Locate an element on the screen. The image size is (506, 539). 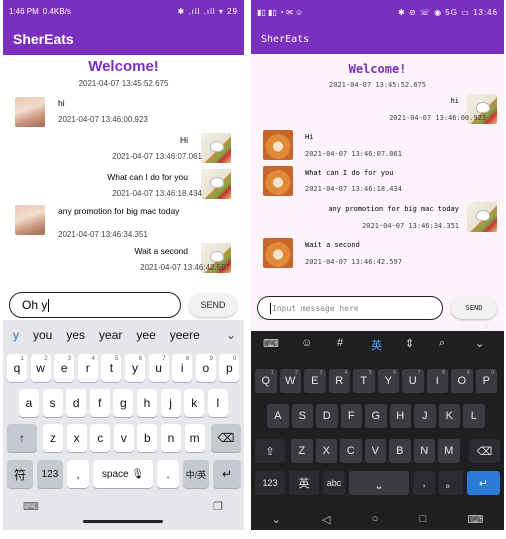
letter-key: P0 is located at coordinates (486, 381).